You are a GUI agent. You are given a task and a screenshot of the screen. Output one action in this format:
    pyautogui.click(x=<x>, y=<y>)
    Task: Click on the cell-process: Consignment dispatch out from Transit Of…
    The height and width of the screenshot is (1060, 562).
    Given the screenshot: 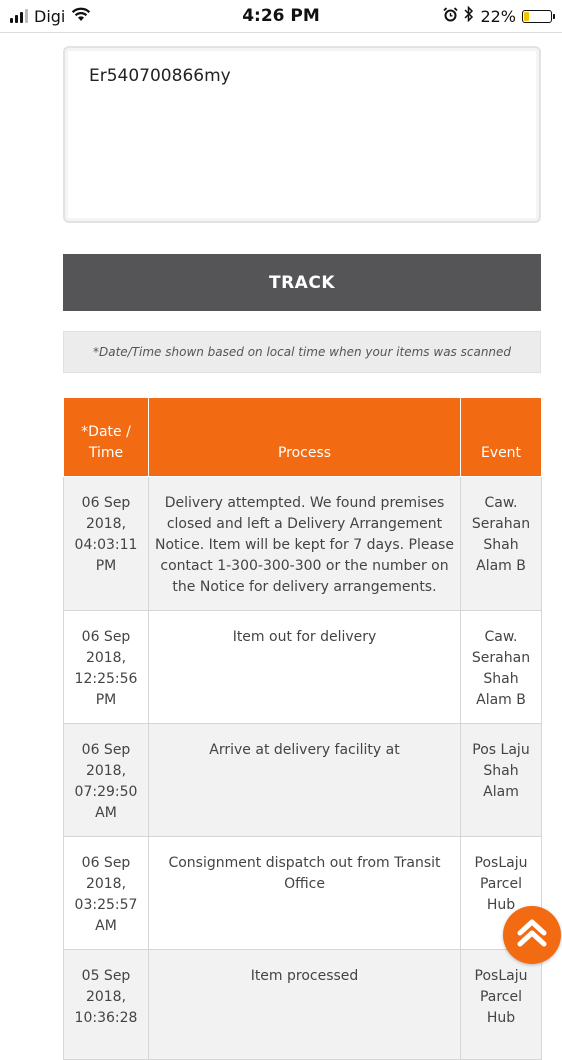 What is the action you would take?
    pyautogui.click(x=304, y=893)
    